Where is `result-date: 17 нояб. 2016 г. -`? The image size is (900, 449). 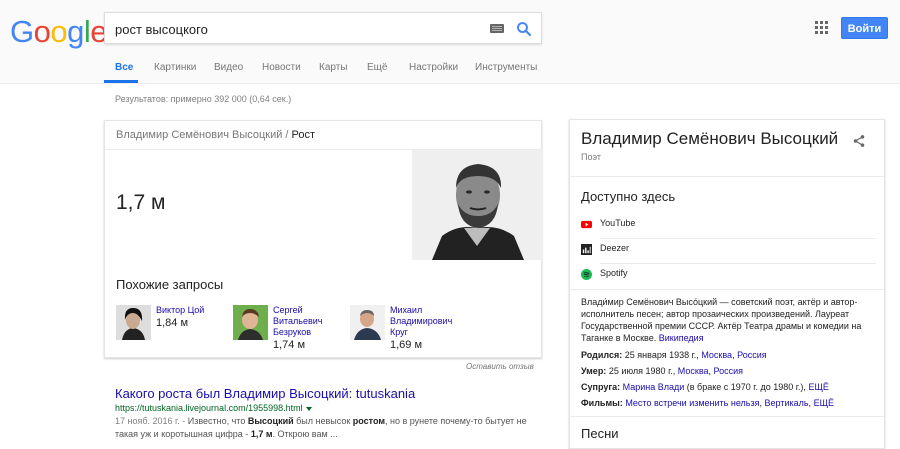 result-date: 17 нояб. 2016 г. - is located at coordinates (150, 421).